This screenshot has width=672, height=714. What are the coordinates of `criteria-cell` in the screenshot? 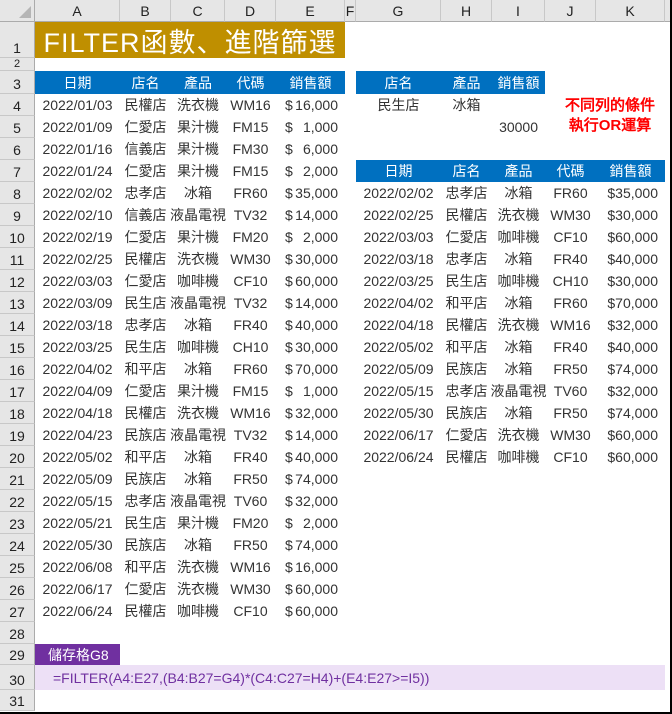 It's located at (466, 127).